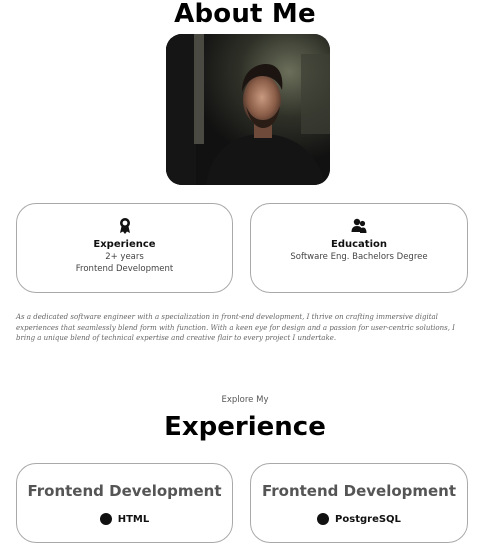 The height and width of the screenshot is (543, 490). I want to click on users-icon, so click(359, 225).